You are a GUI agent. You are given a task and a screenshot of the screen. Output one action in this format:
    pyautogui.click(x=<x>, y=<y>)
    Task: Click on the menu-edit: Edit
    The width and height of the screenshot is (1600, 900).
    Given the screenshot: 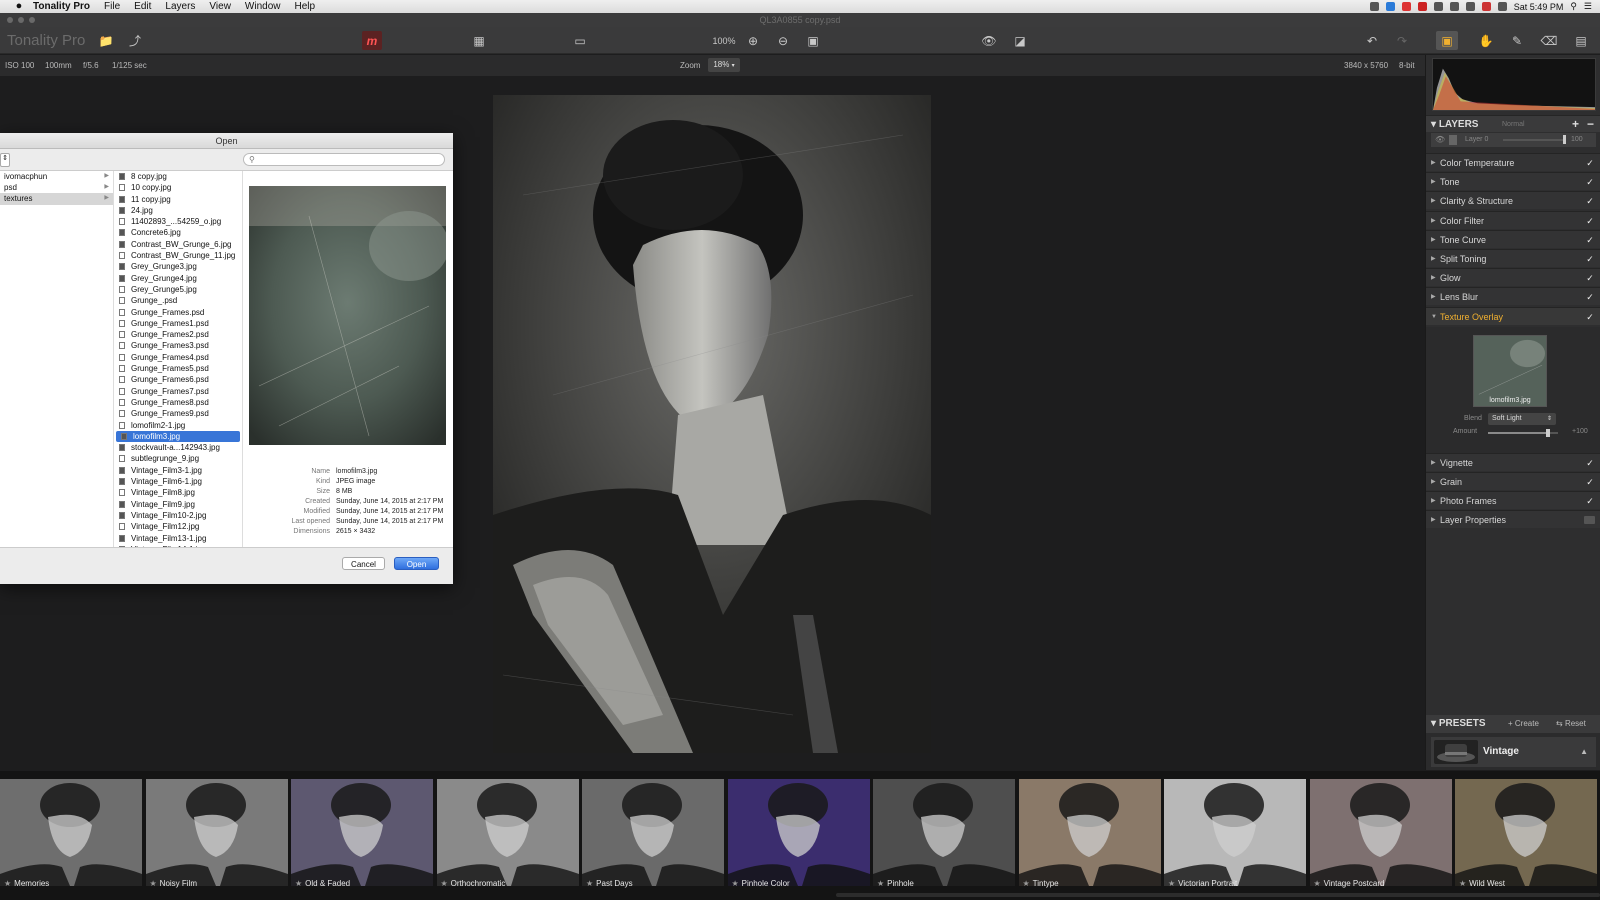 What is the action you would take?
    pyautogui.click(x=142, y=6)
    